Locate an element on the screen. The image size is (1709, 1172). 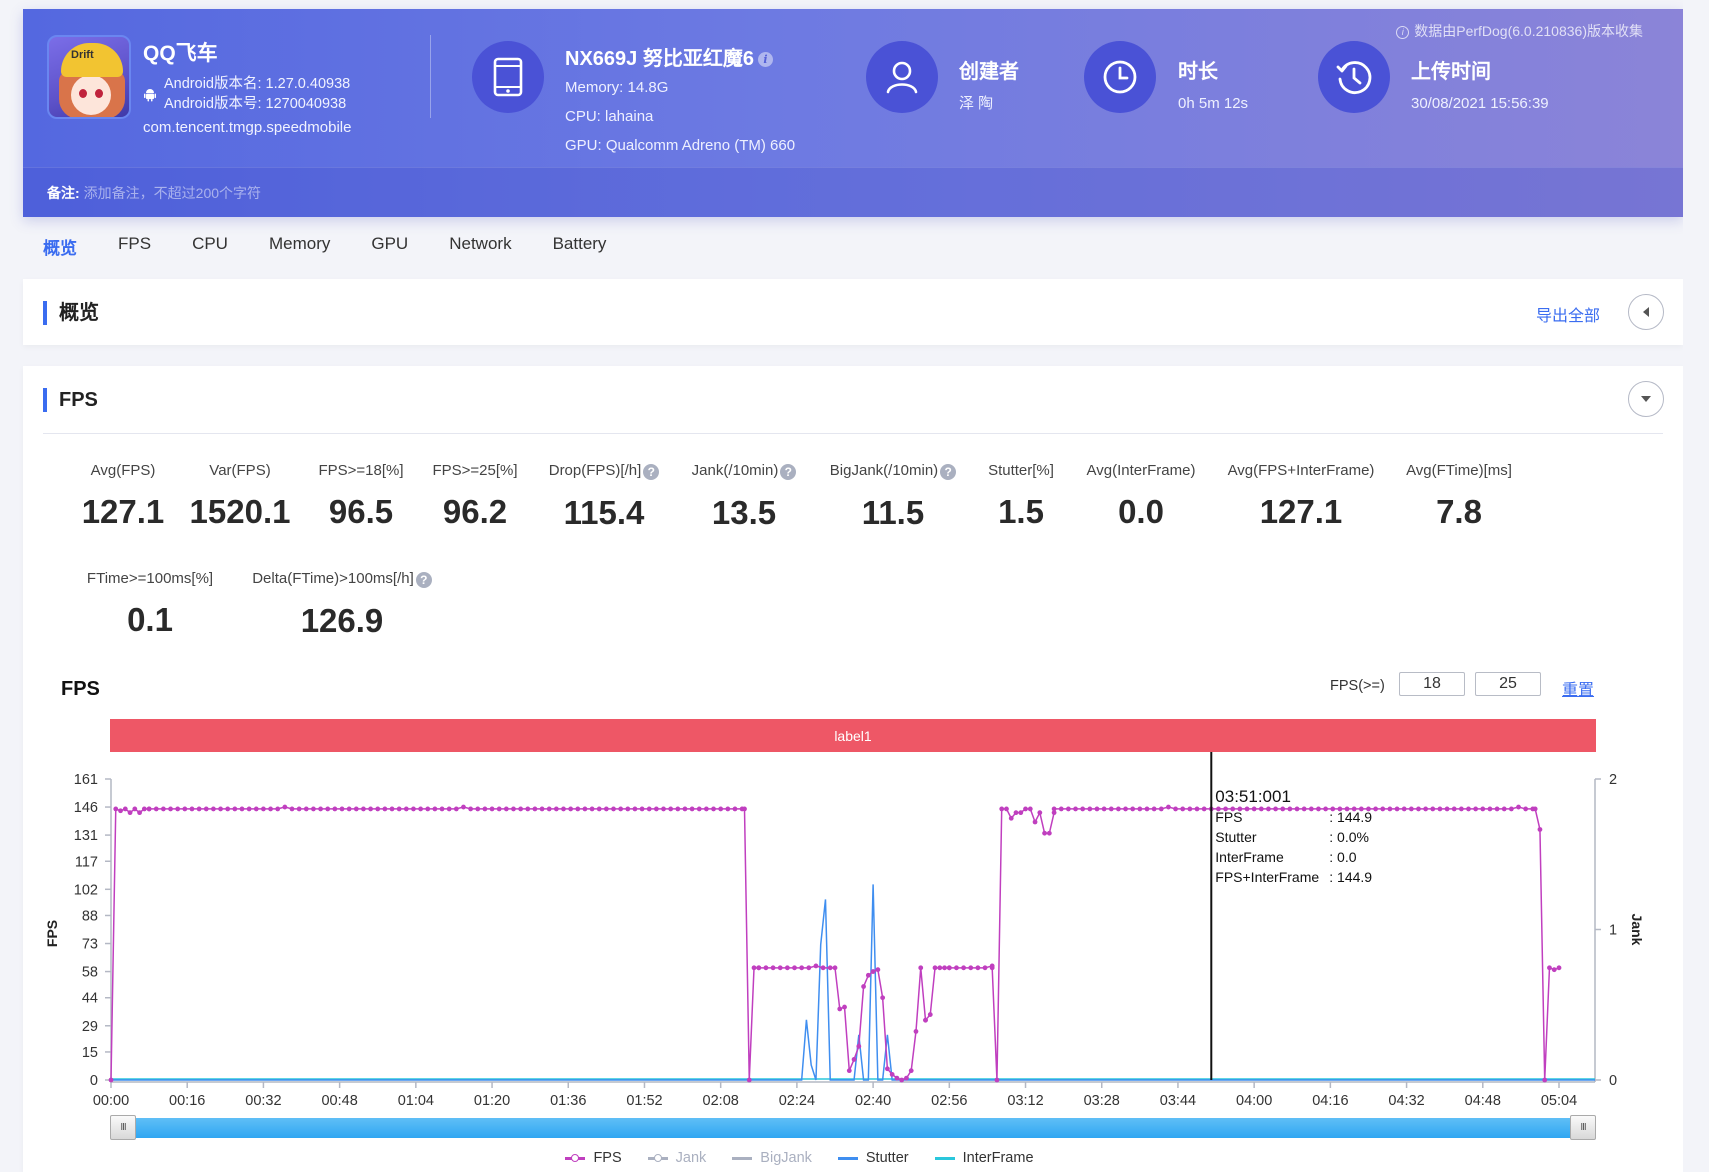
section-divider is located at coordinates (853, 433).